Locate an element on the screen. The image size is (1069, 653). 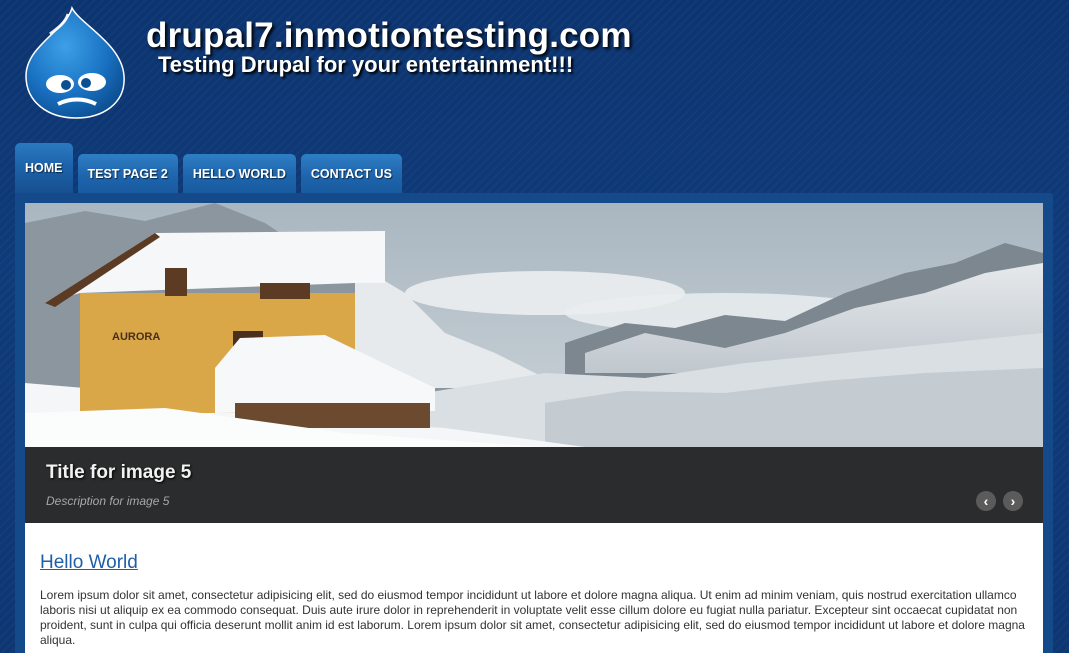
site-slogan: Testing Drupal for your entertainment!!! is located at coordinates (366, 64).